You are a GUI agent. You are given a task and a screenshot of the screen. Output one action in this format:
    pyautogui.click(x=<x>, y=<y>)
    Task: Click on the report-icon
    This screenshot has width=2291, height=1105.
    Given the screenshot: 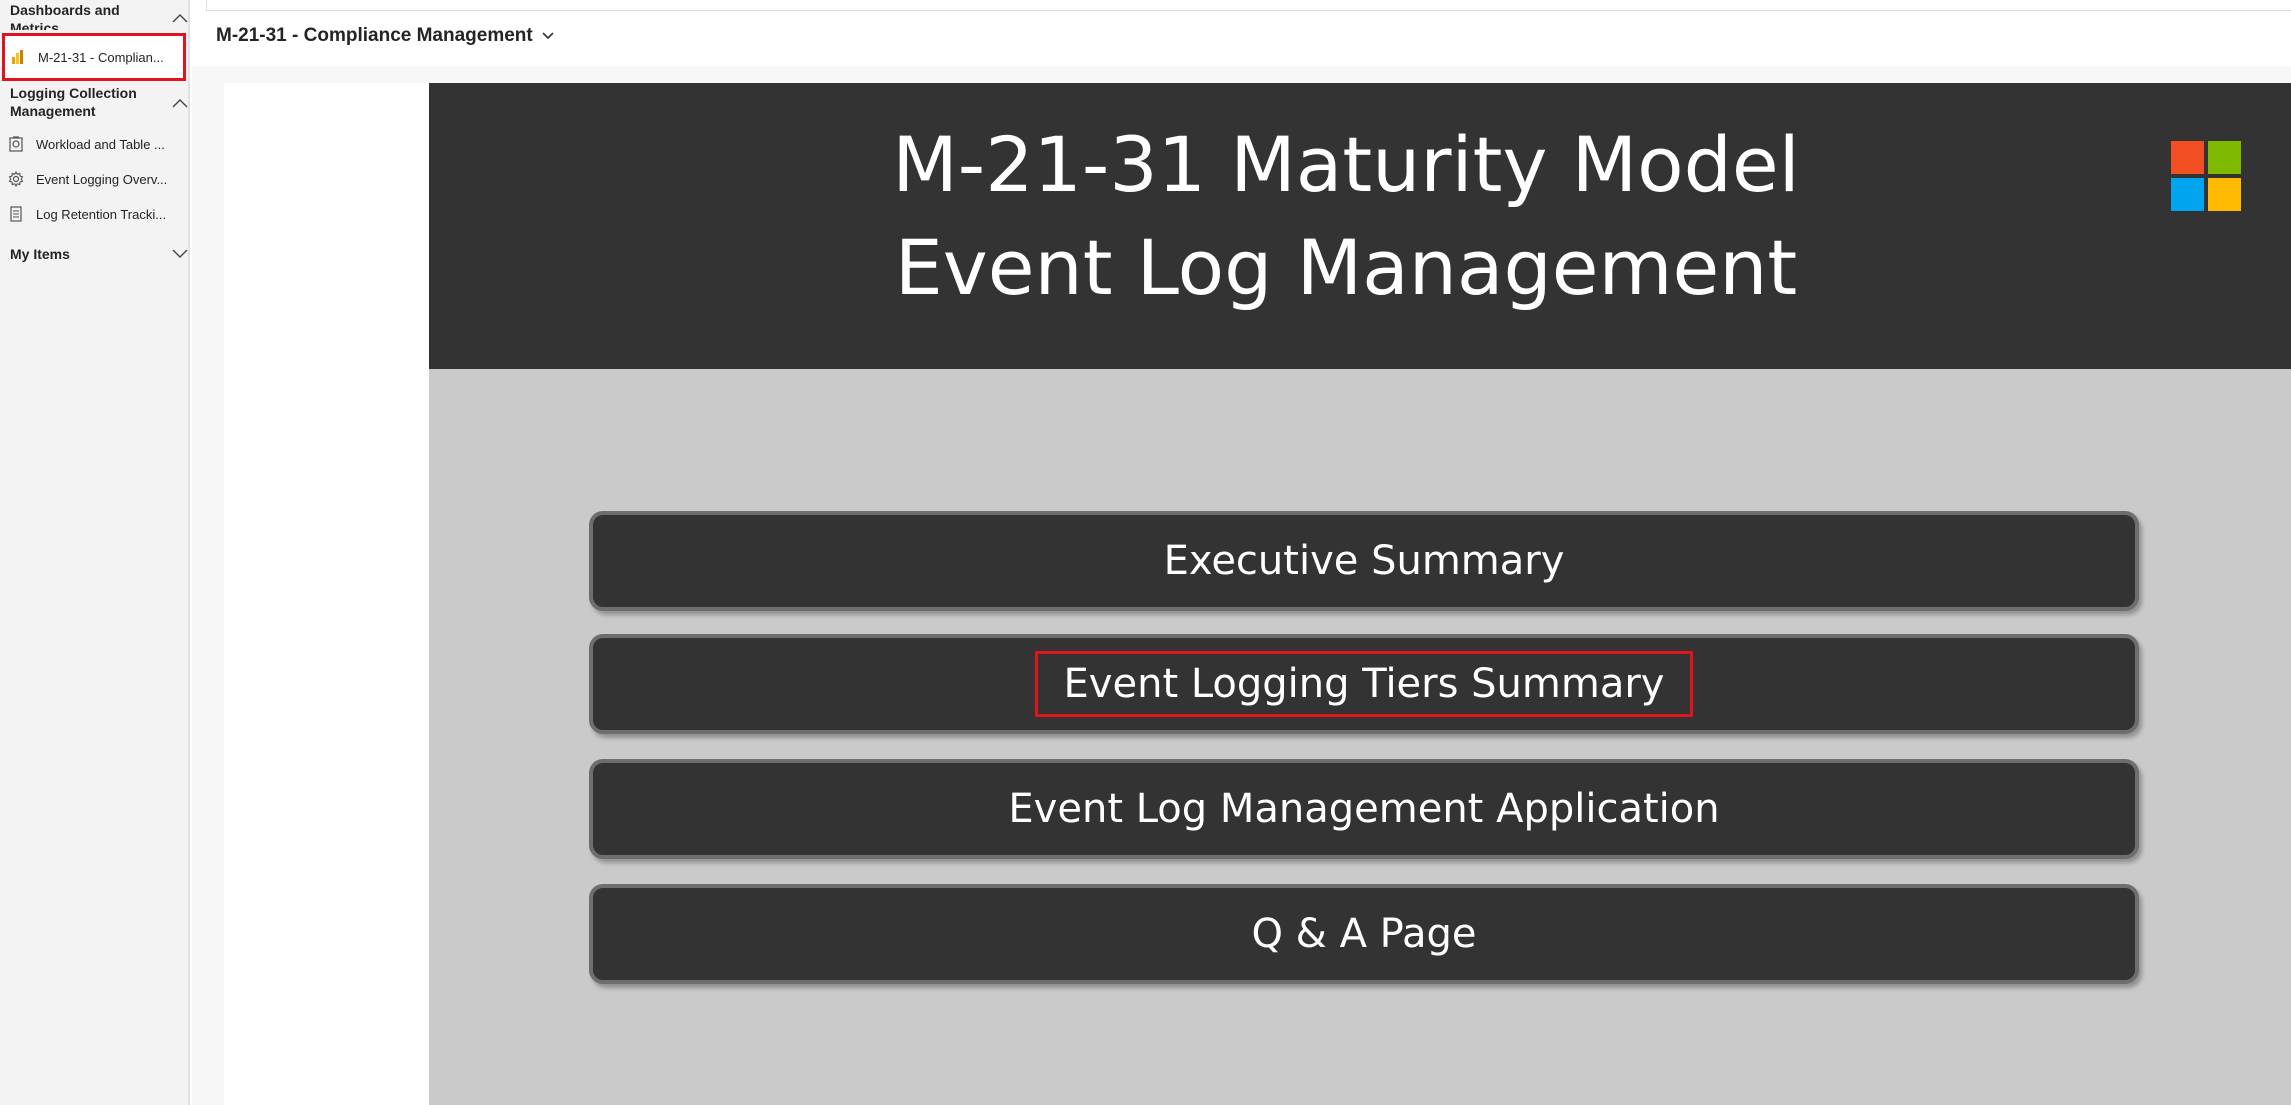 What is the action you would take?
    pyautogui.click(x=17, y=57)
    